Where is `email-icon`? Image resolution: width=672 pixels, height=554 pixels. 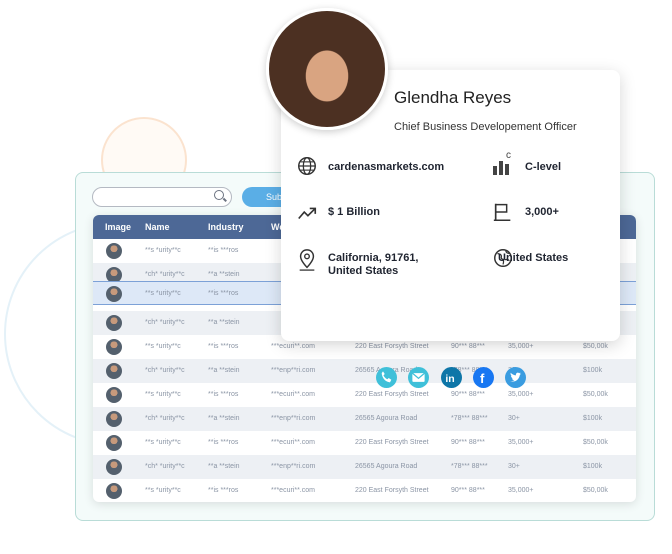
email-icon is located at coordinates (418, 377).